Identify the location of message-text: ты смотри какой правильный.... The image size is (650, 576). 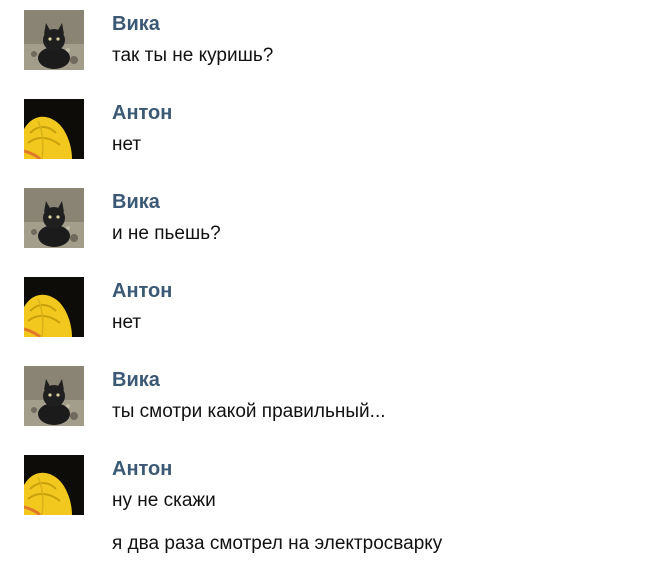
(249, 411).